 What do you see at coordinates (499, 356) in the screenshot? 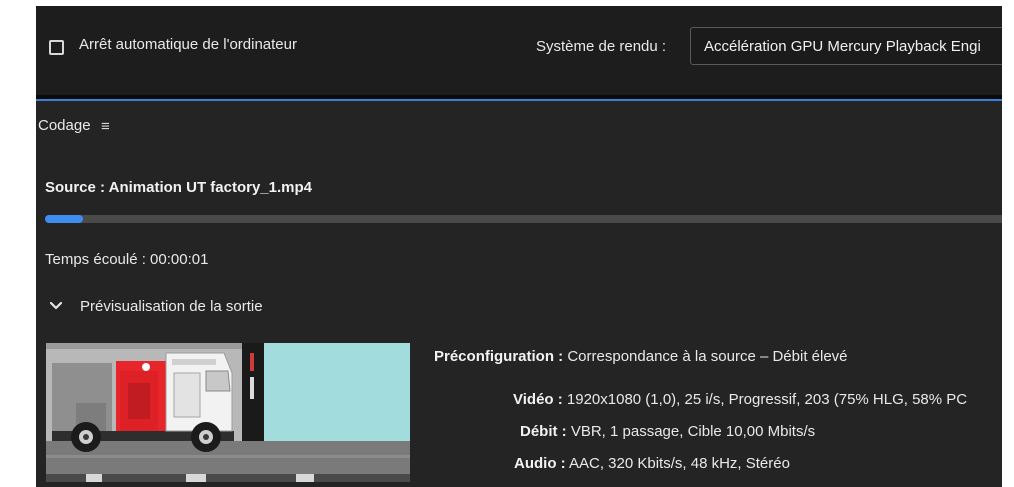
I see `preset-key: Préconfiguration :` at bounding box center [499, 356].